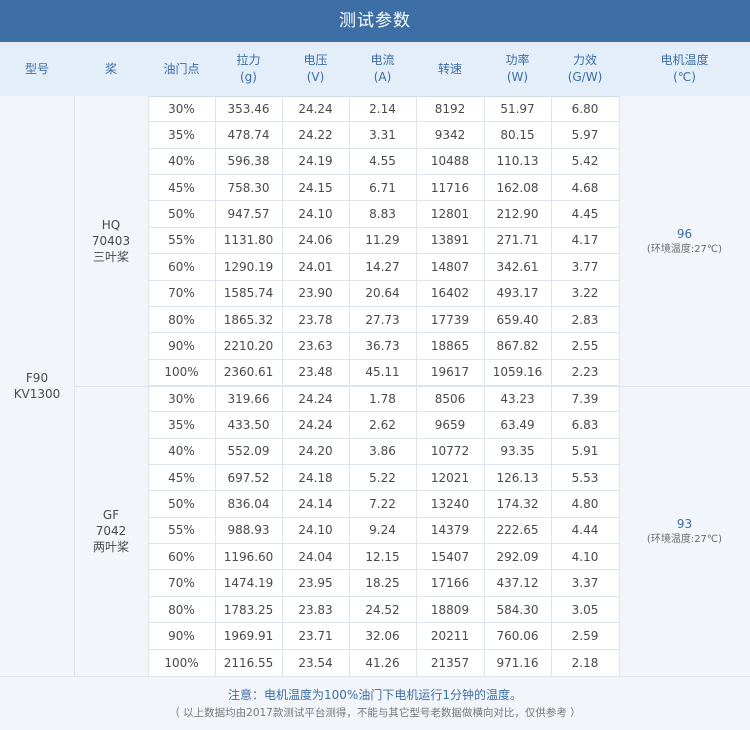 The width and height of the screenshot is (750, 730). I want to click on table-row: 30% 319.66 24.24 1.78 8506 43.23 7.39, so click(383, 399).